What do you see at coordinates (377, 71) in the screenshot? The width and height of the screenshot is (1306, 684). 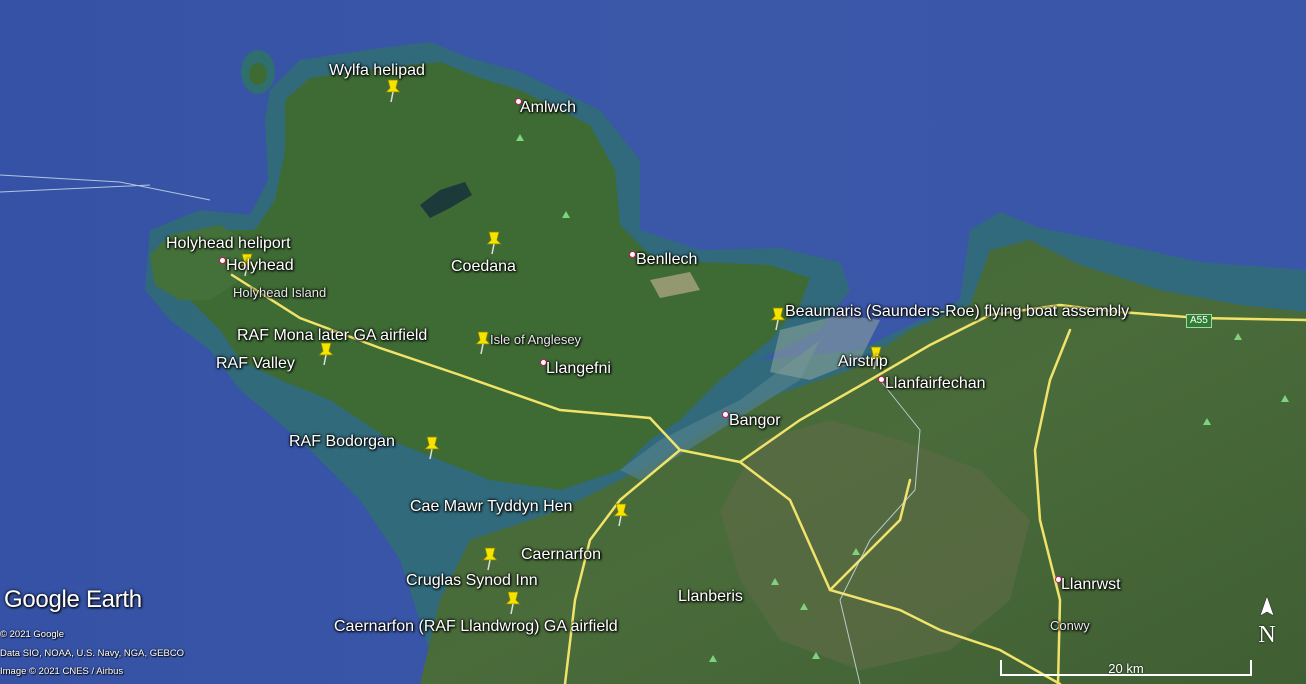 I see `place-label-wylfa-helipad: Wylfa helipad` at bounding box center [377, 71].